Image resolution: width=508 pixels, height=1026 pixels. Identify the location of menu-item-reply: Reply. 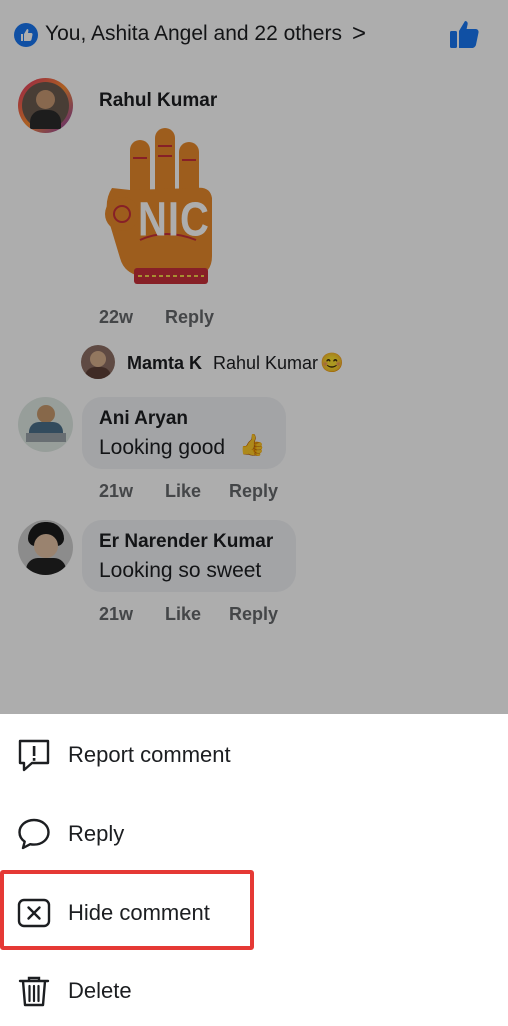
(254, 834).